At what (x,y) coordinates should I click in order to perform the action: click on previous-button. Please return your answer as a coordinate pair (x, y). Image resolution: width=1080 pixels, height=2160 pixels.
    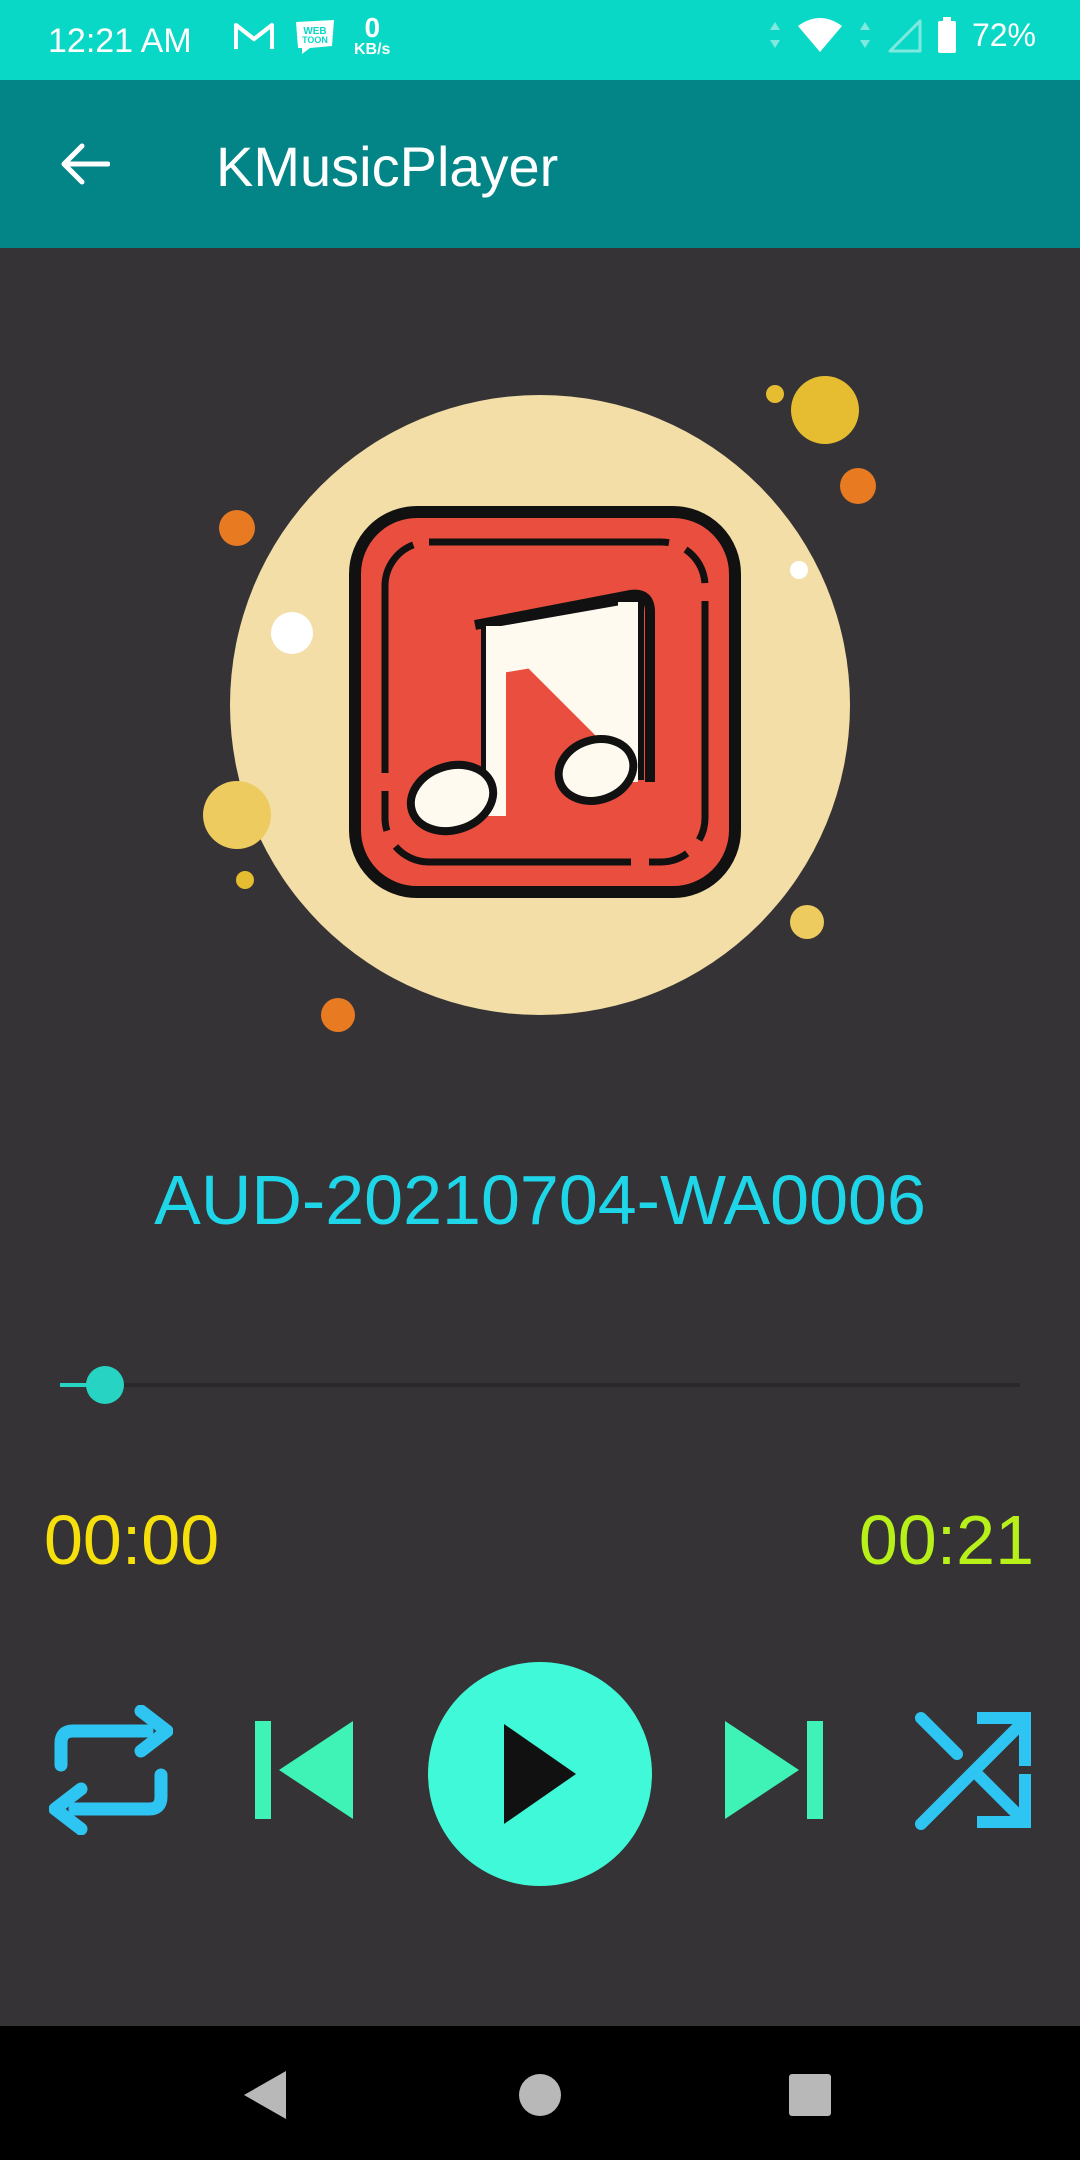
    Looking at the image, I should click on (305, 1770).